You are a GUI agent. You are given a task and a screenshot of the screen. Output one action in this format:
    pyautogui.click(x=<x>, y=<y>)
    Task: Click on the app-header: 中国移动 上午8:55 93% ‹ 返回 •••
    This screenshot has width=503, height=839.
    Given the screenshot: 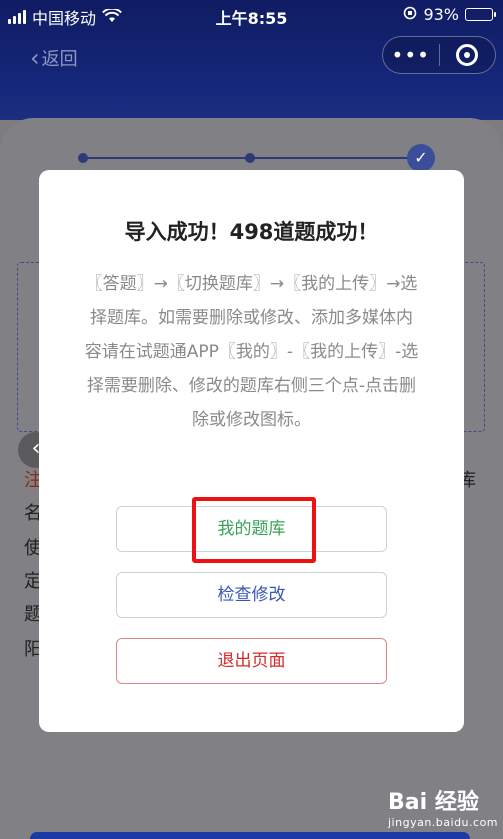 What is the action you would take?
    pyautogui.click(x=251, y=60)
    